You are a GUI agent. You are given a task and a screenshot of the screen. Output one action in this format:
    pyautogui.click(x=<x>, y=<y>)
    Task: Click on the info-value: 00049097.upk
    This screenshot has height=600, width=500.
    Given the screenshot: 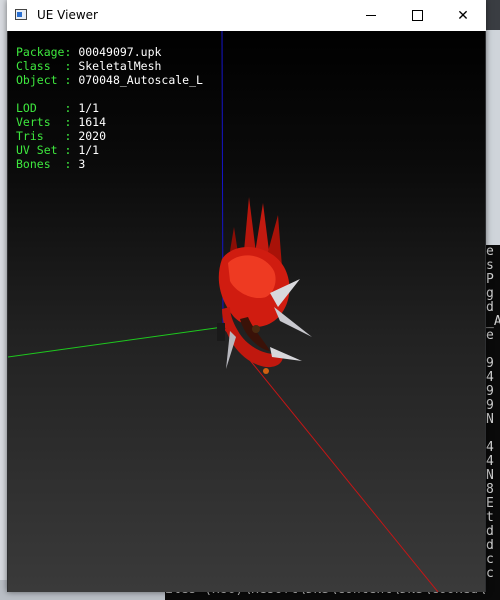 What is the action you would take?
    pyautogui.click(x=120, y=52)
    